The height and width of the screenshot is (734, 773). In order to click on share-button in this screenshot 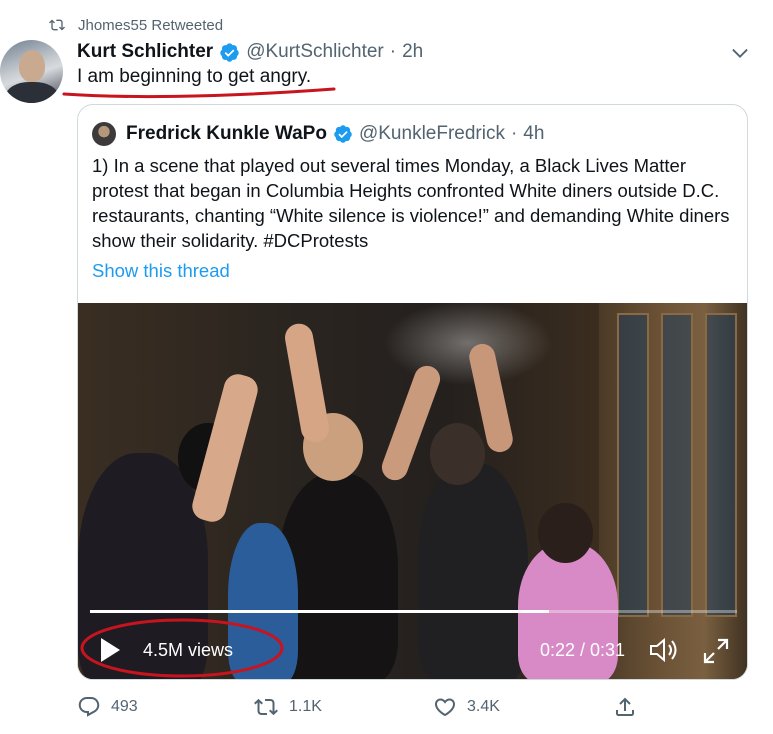, I will do `click(630, 707)`.